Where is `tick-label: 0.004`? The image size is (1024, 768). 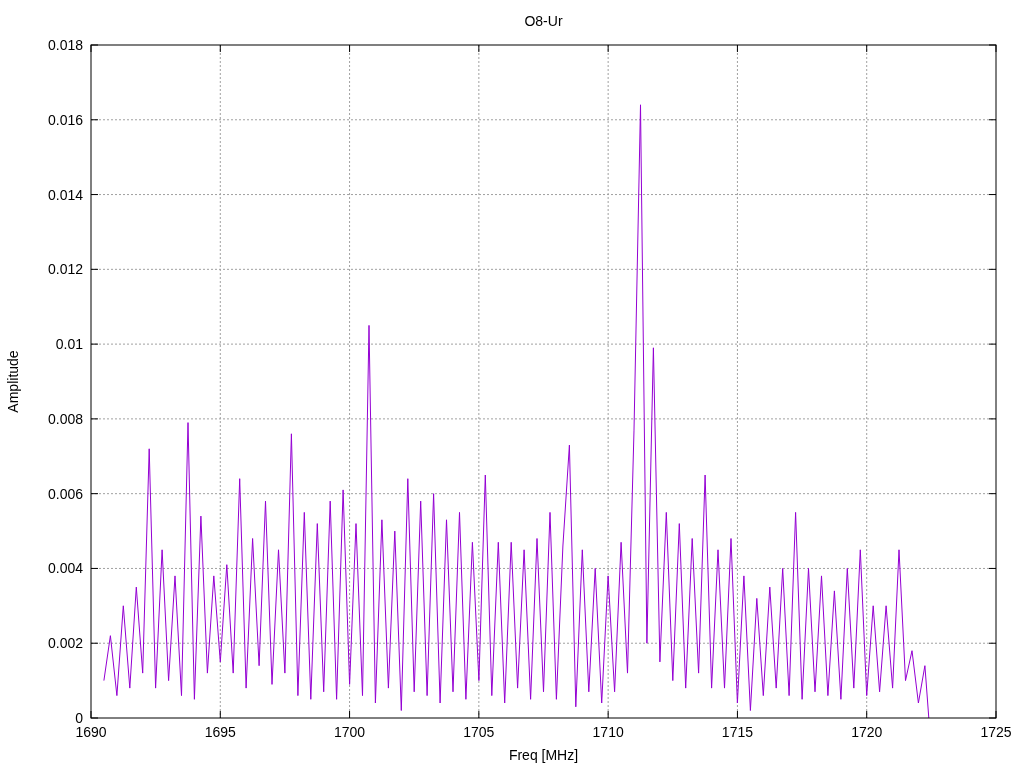
tick-label: 0.004 is located at coordinates (65, 568).